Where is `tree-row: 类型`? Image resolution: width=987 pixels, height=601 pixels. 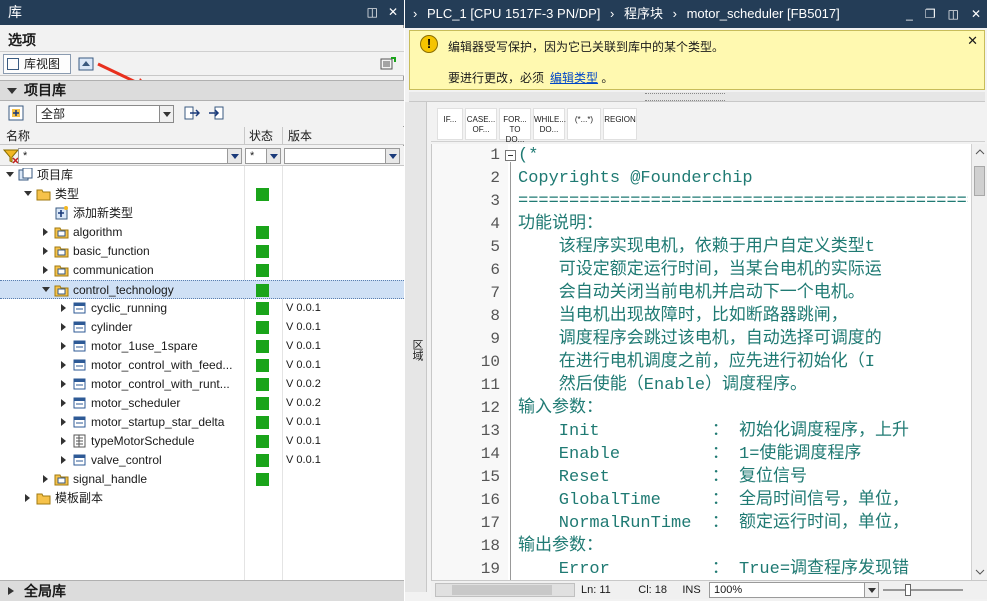 tree-row: 类型 is located at coordinates (202, 194).